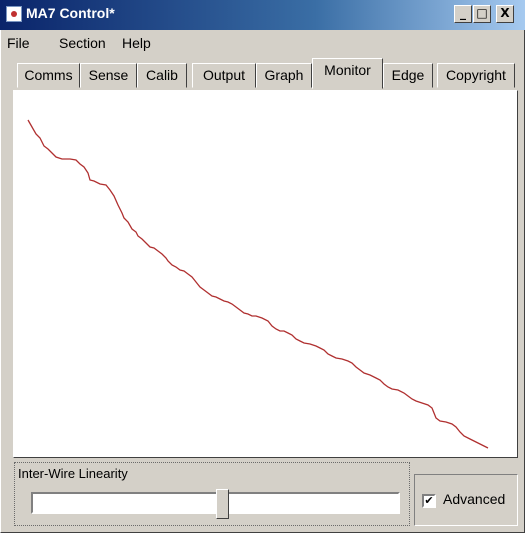  What do you see at coordinates (347, 73) in the screenshot?
I see `tab-monitor: Monitor` at bounding box center [347, 73].